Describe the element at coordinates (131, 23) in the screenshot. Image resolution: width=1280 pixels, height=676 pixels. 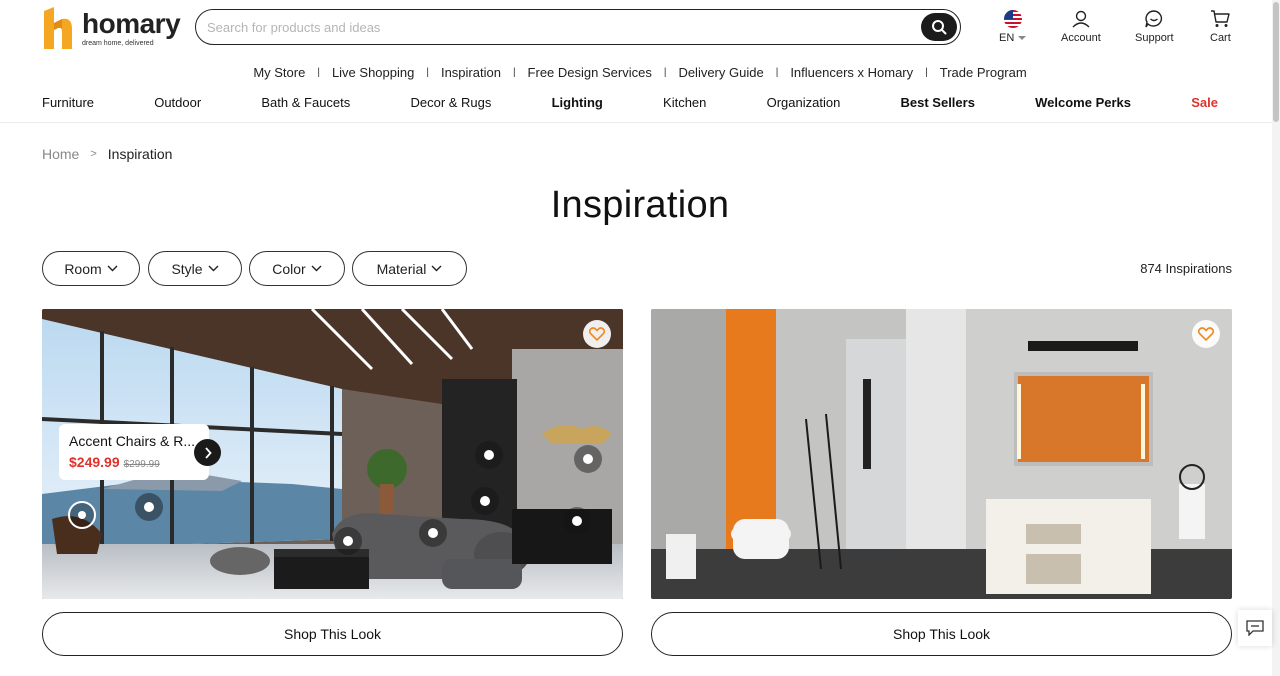
I see `brand-name: homary` at that location.